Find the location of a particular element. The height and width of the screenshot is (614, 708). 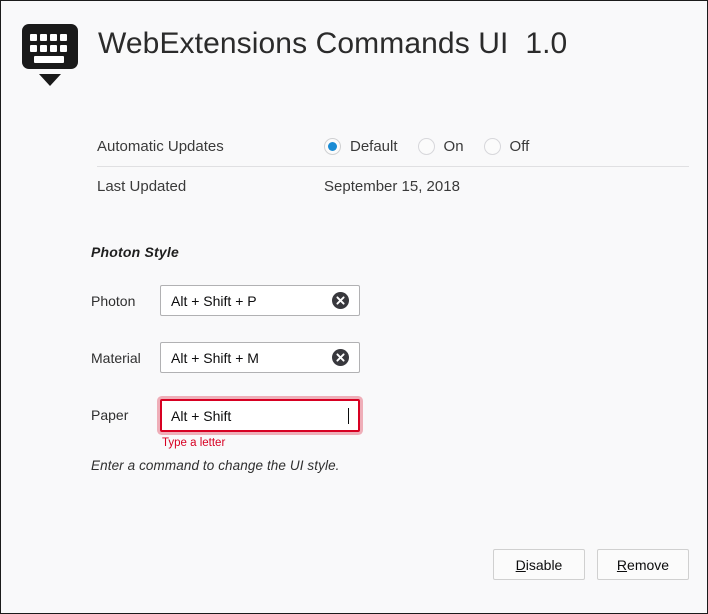

radio-mark-on is located at coordinates (426, 146).